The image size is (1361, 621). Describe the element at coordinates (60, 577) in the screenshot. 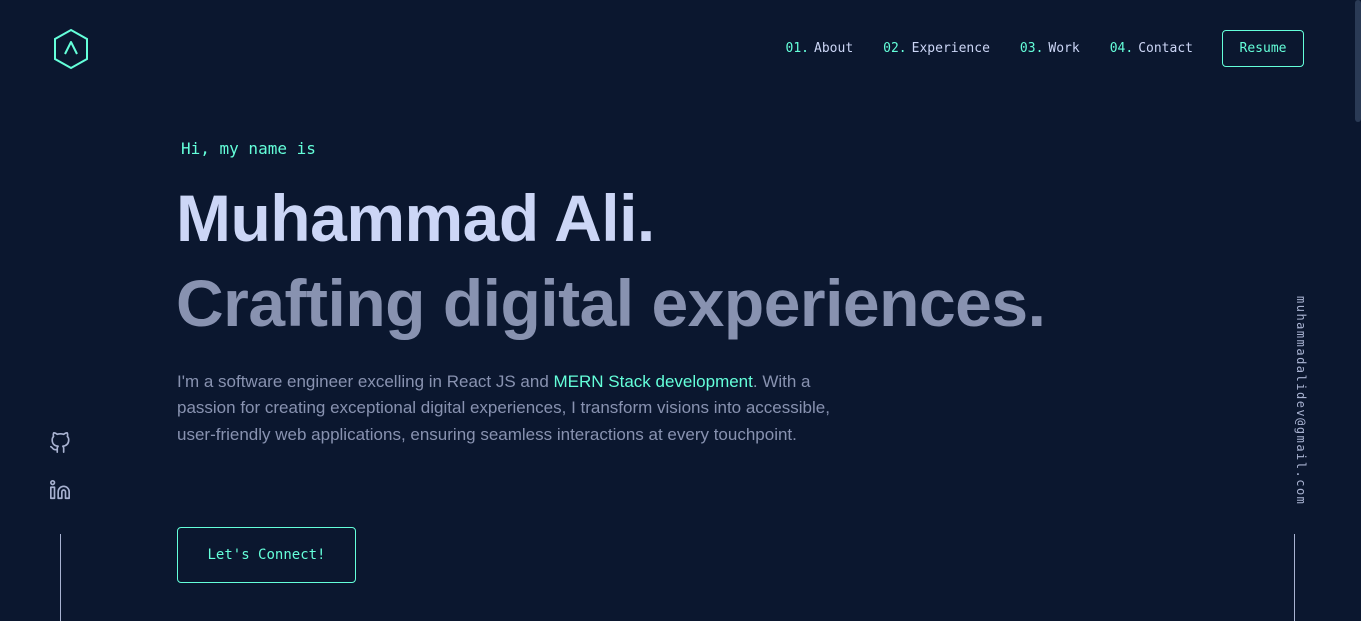

I see `left-divider-line` at that location.